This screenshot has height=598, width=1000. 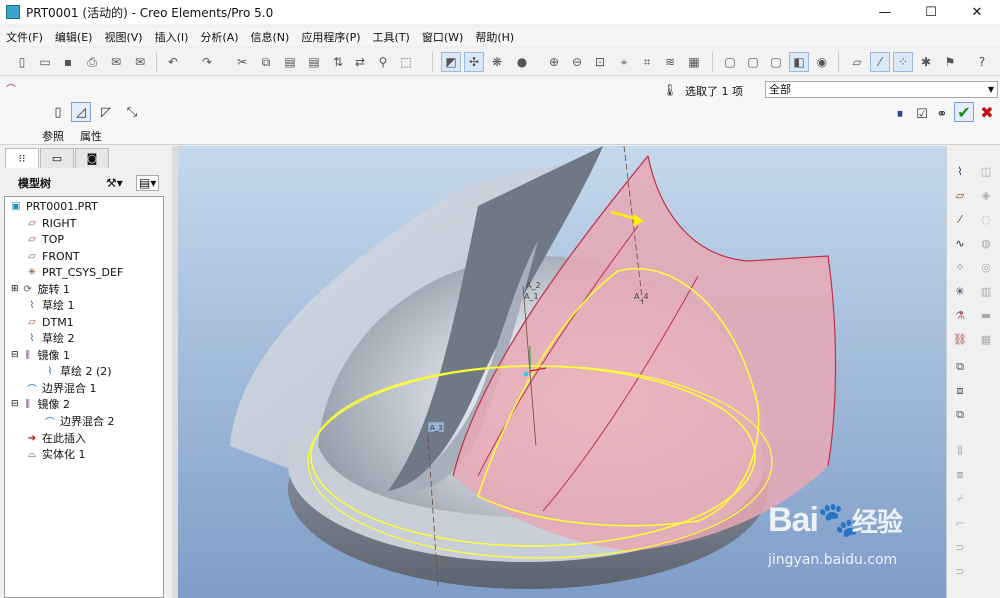 I want to click on menu-applications: 应用程序(P), so click(x=330, y=37).